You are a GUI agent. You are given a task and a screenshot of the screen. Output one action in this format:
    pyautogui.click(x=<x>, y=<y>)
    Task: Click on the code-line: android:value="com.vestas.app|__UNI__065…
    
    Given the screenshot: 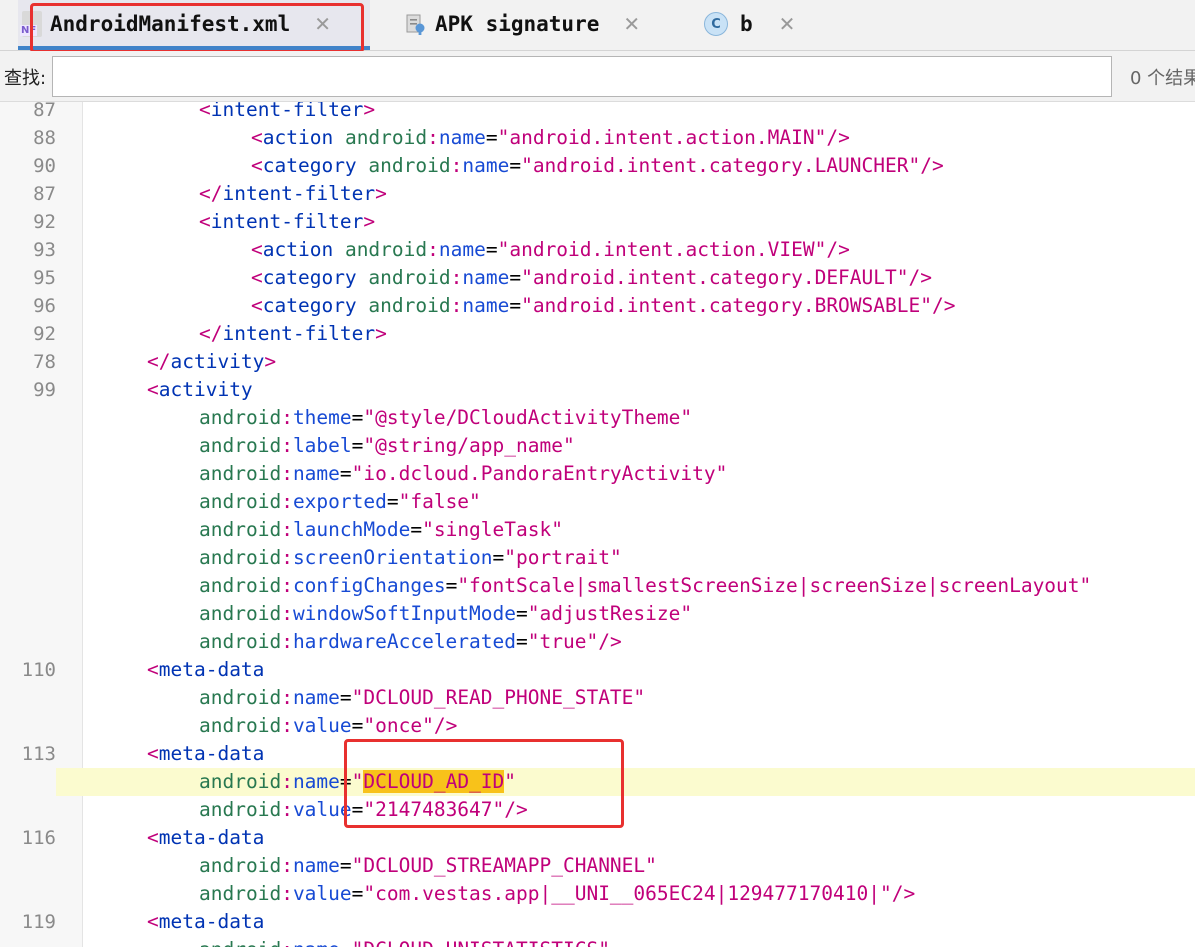 What is the action you would take?
    pyautogui.click(x=597, y=894)
    